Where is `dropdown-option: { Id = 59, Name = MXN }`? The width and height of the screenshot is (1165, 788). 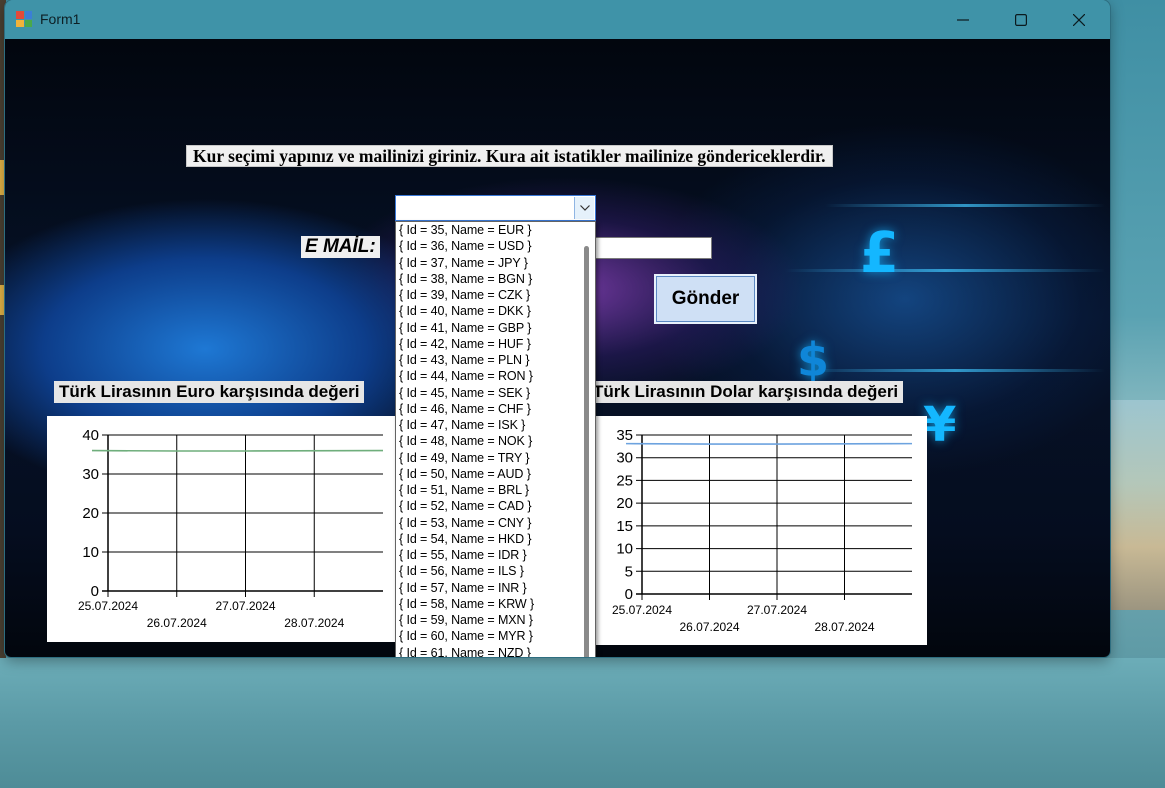 dropdown-option: { Id = 59, Name = MXN } is located at coordinates (486, 620).